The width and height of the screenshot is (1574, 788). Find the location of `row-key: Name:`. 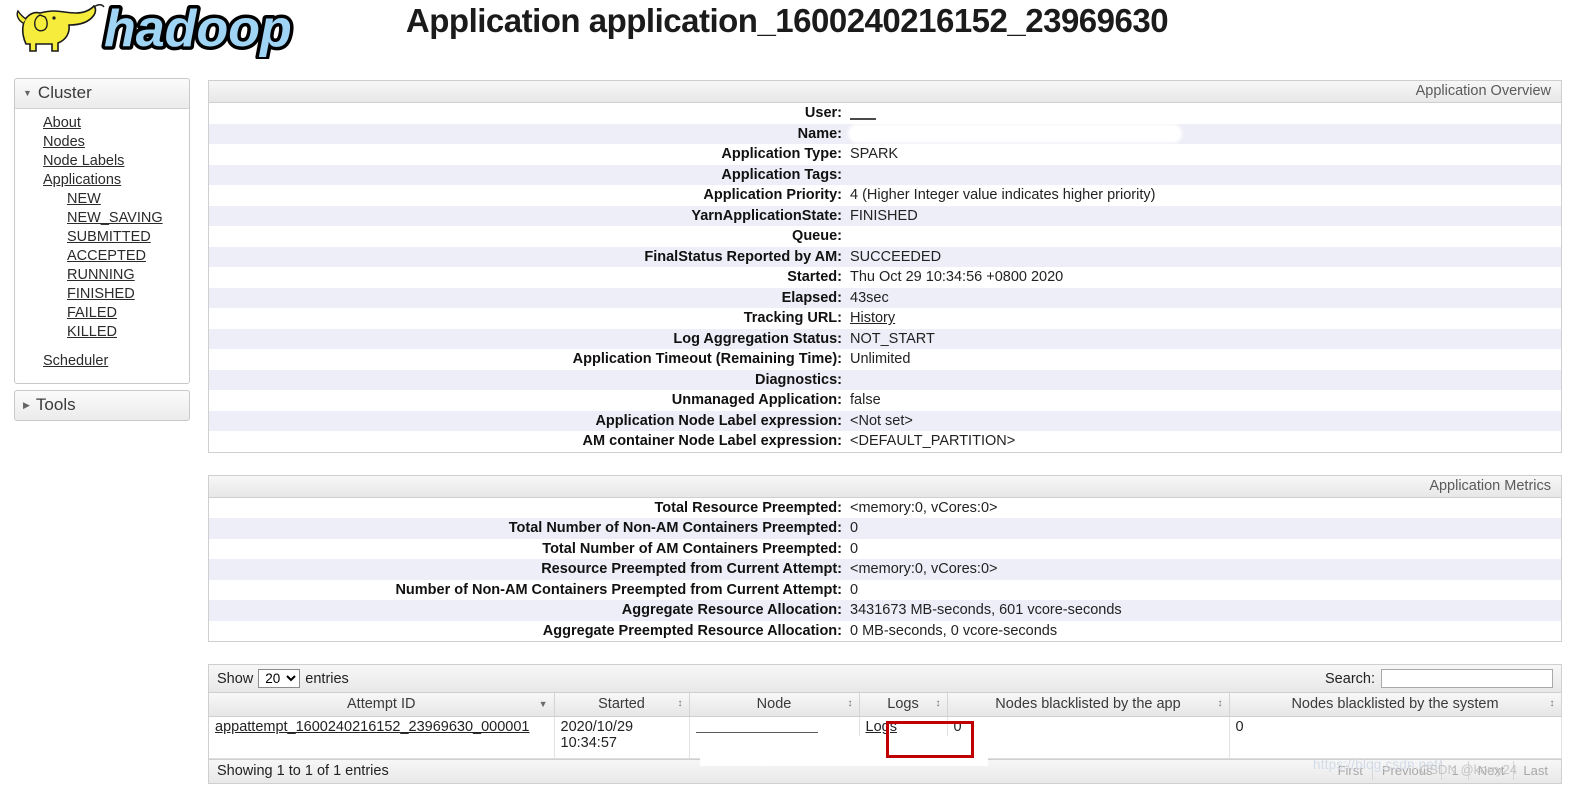

row-key: Name: is located at coordinates (819, 133).